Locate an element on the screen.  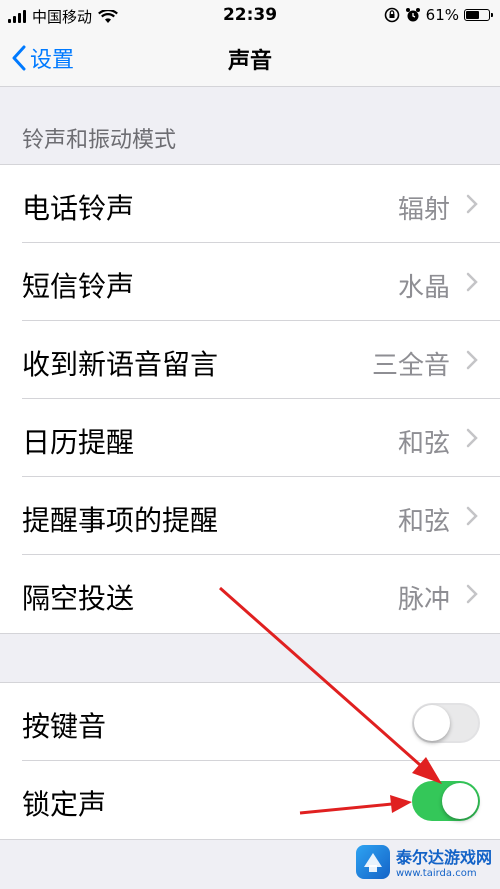
toggle-row-keyboard-clicks: 按键音 is located at coordinates (250, 722).